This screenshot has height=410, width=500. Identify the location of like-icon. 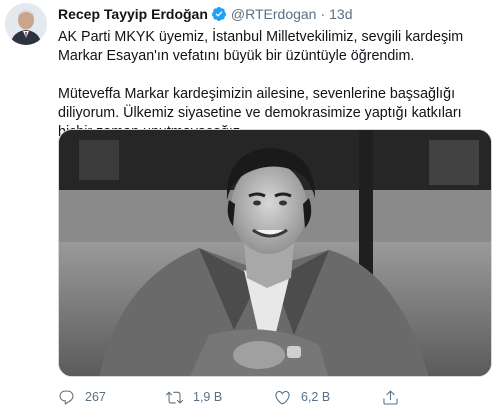
(282, 397).